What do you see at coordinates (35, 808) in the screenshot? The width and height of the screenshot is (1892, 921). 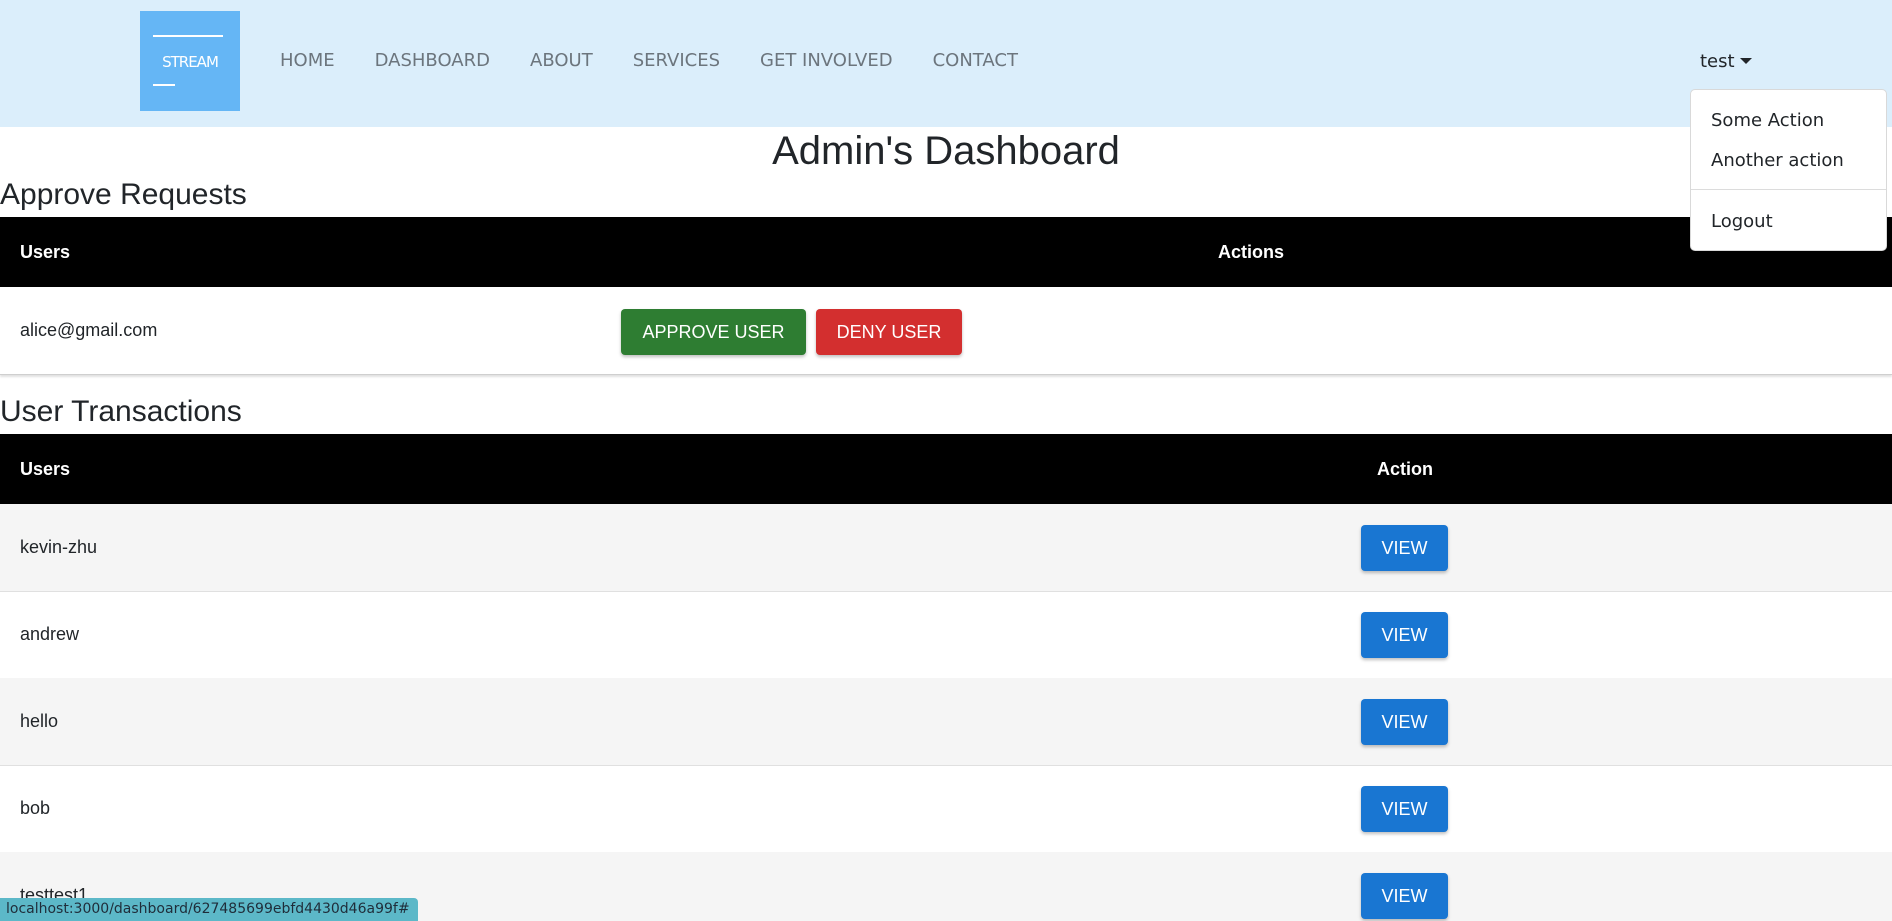 I see `transaction-user: bob` at bounding box center [35, 808].